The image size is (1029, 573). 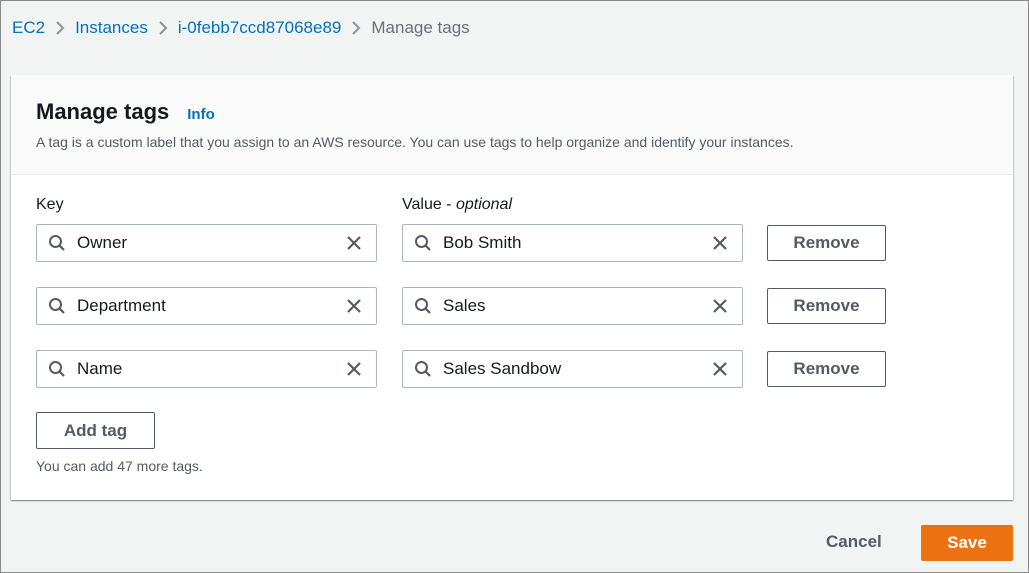 I want to click on key-label-text: Key, so click(x=50, y=204).